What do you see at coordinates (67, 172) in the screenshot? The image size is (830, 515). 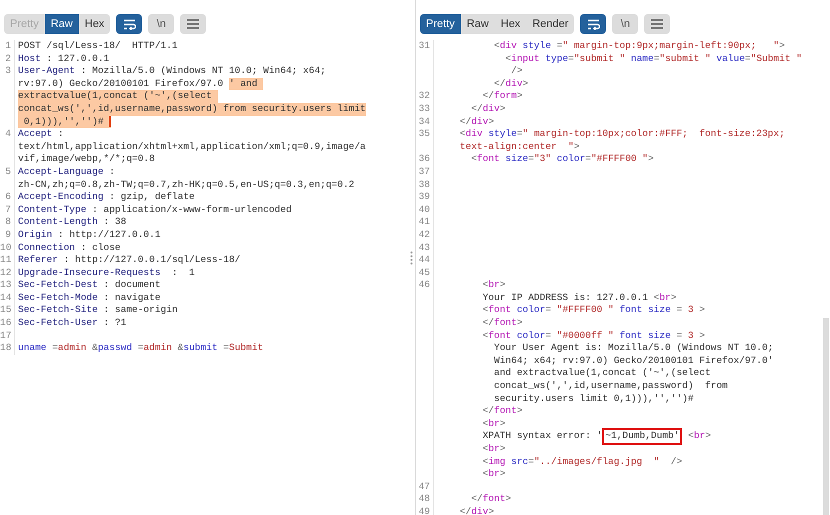 I see `code-line: Accept-Language :` at bounding box center [67, 172].